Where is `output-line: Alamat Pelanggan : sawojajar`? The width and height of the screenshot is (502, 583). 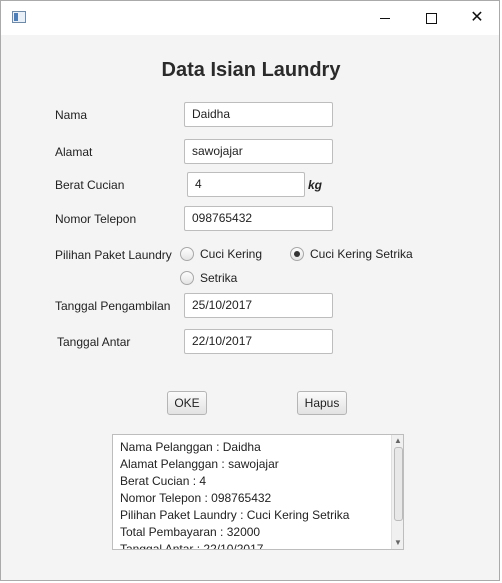
output-line: Alamat Pelanggan : sawojajar is located at coordinates (199, 464).